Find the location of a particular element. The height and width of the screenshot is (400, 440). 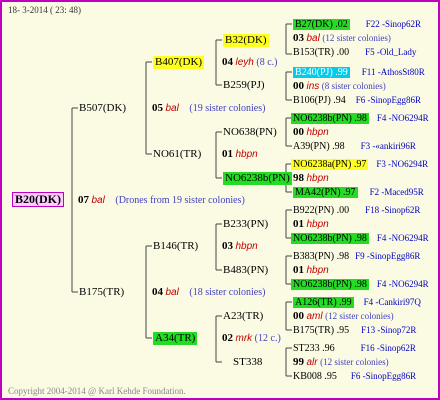

drone-g4-4: 00 ins (8 sister colonies) is located at coordinates (339, 86).